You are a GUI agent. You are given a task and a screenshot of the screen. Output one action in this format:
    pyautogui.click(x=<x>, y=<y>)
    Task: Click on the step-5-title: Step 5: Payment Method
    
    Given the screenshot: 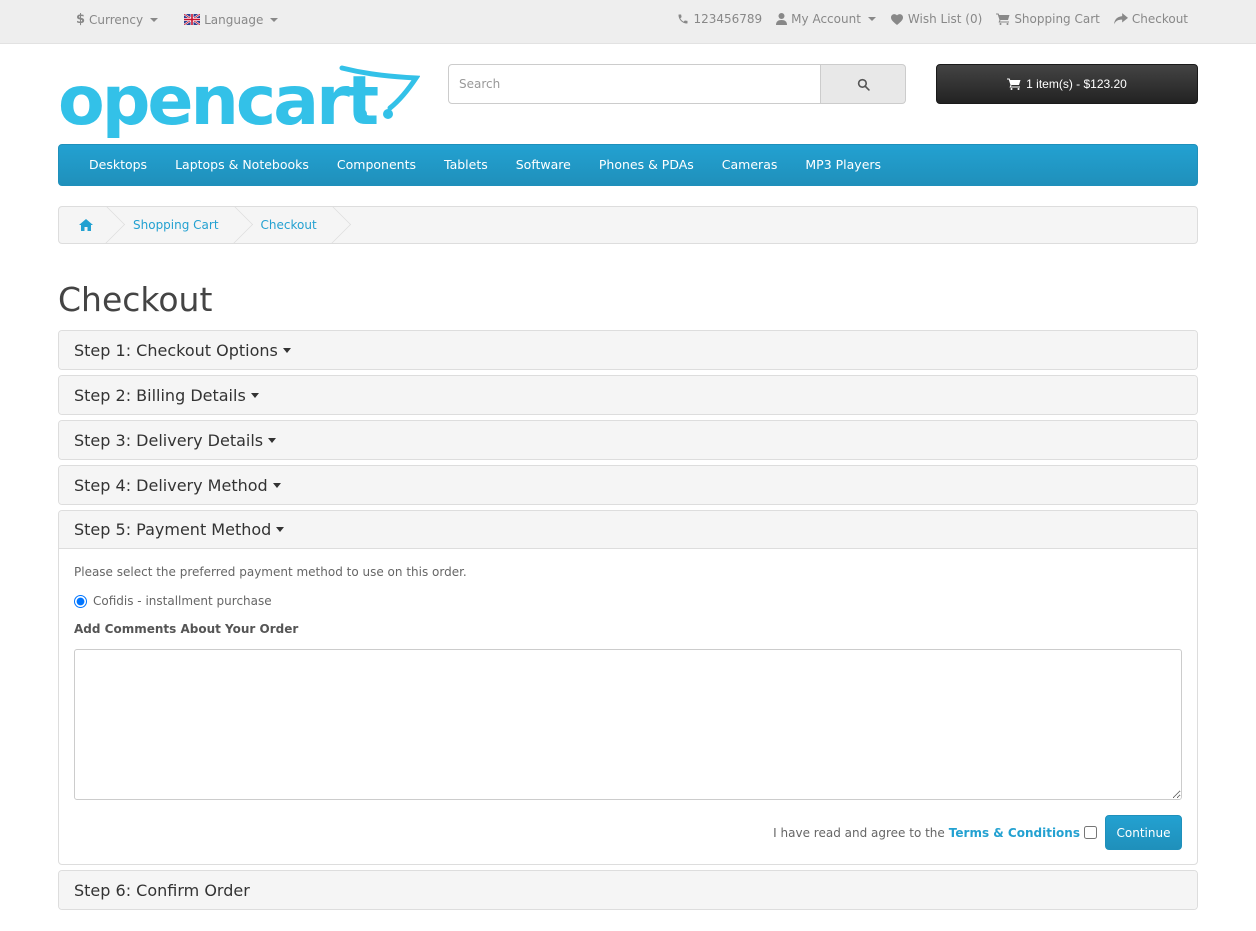 What is the action you would take?
    pyautogui.click(x=173, y=529)
    